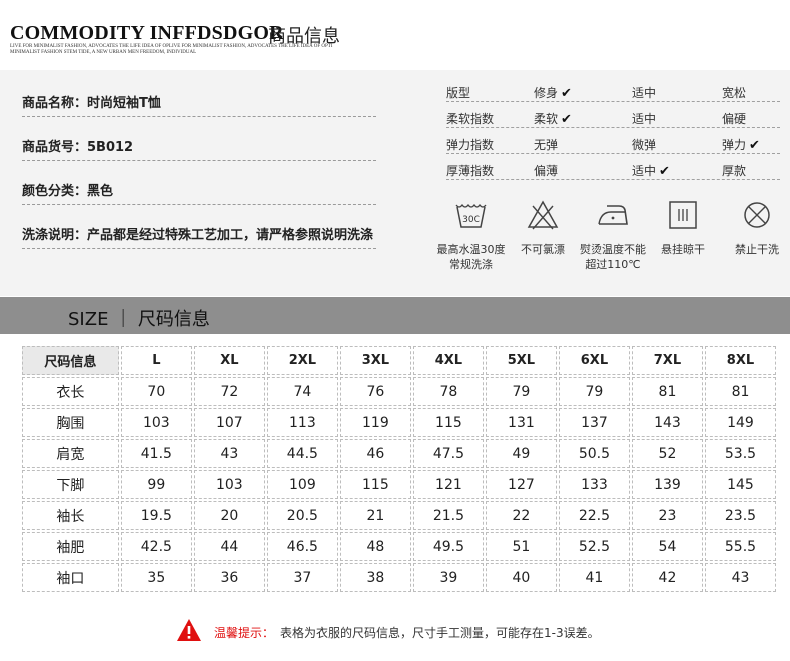  What do you see at coordinates (644, 145) in the screenshot?
I see `attribute-option: 微弹` at bounding box center [644, 145].